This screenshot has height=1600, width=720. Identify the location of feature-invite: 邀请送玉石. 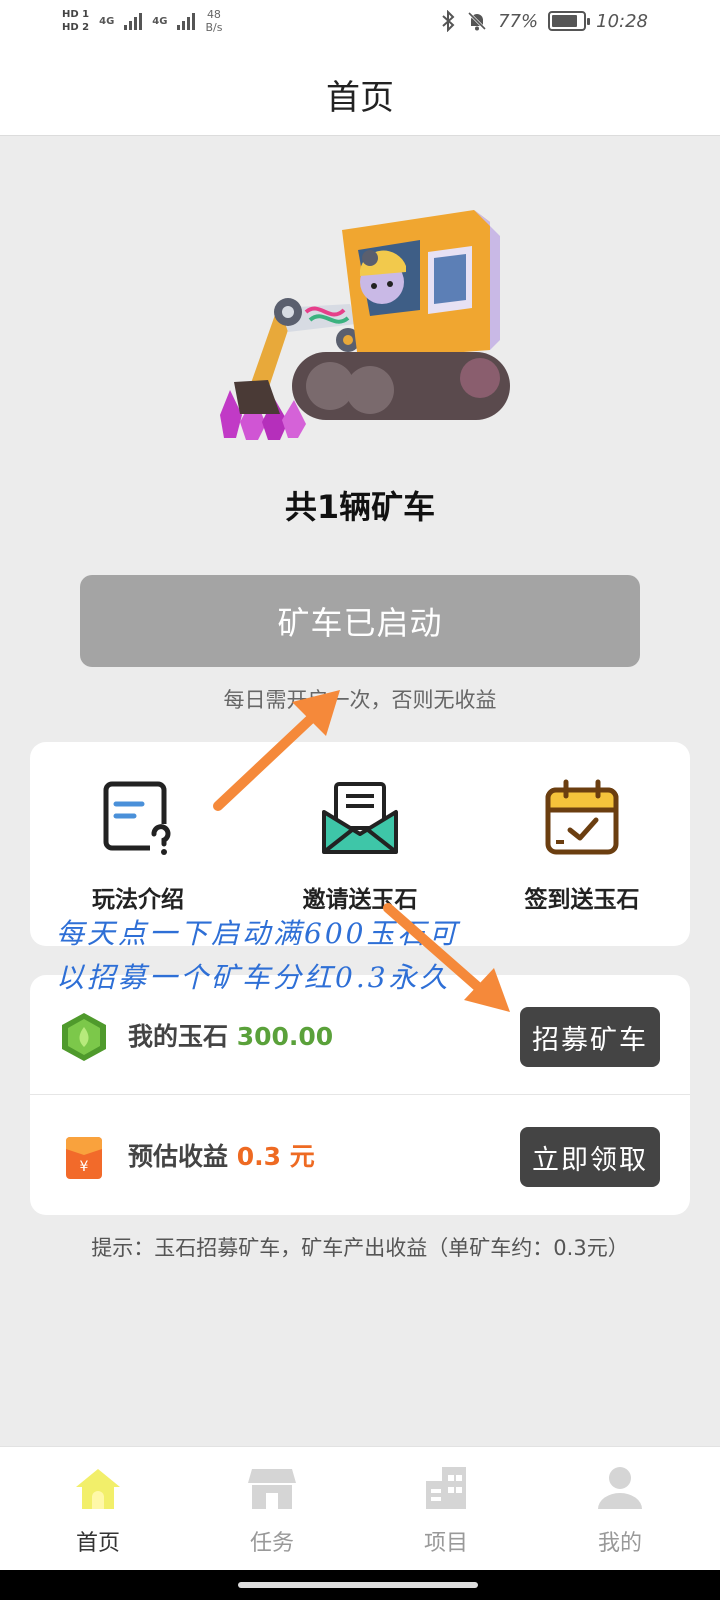
(360, 846).